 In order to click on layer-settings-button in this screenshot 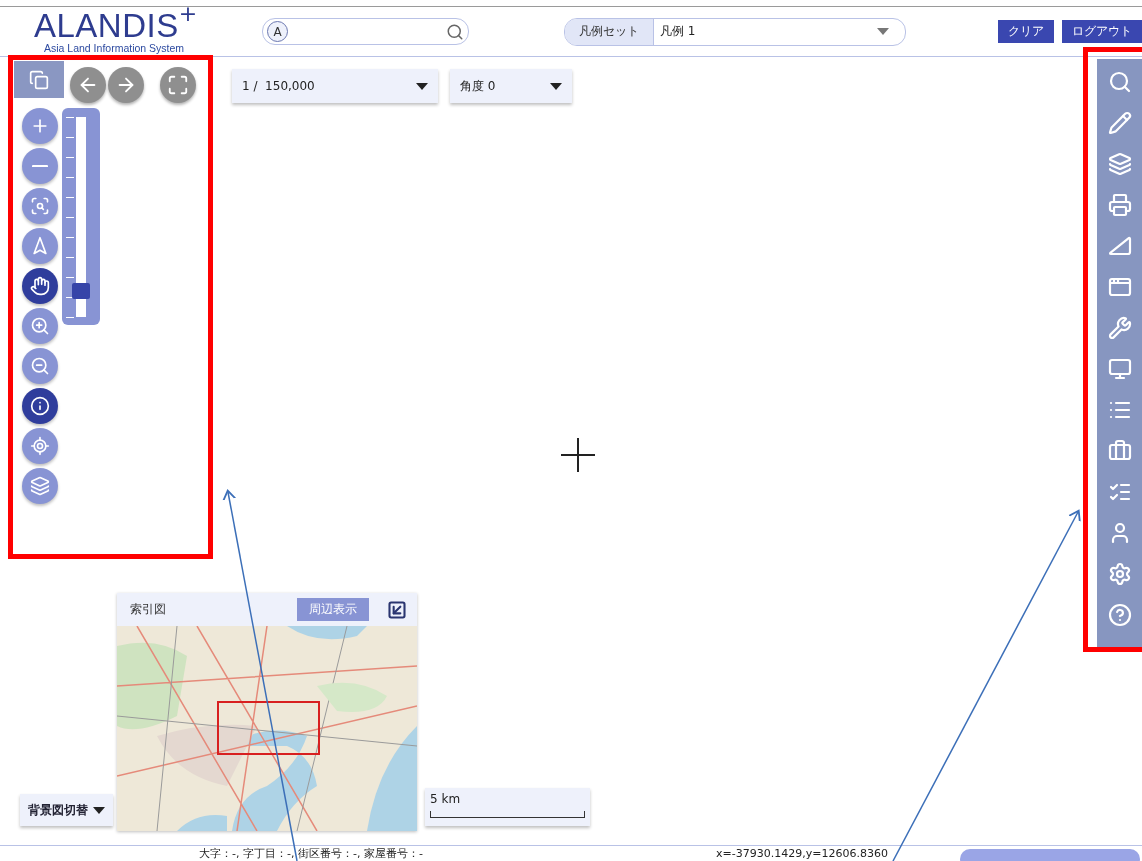, I will do `click(40, 486)`.